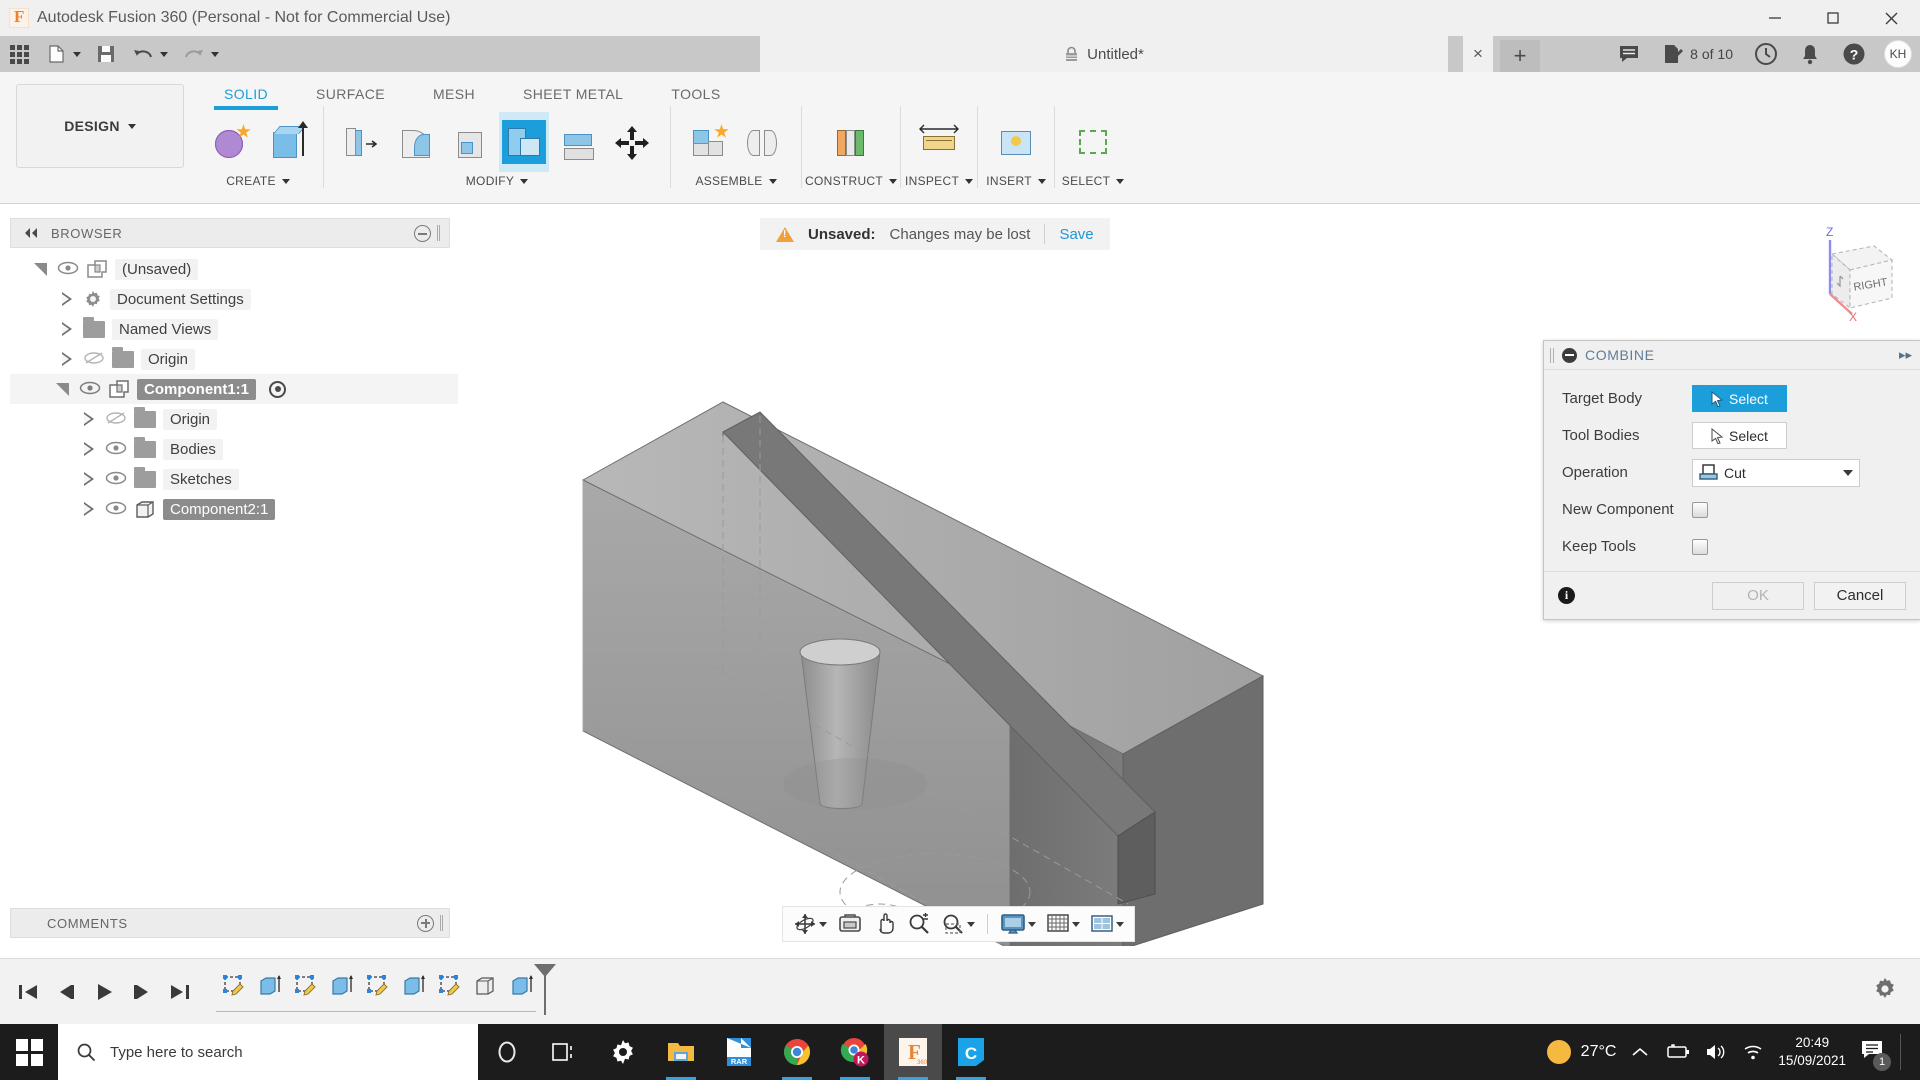  What do you see at coordinates (100, 126) in the screenshot?
I see `workspace-switcher: DESIGN` at bounding box center [100, 126].